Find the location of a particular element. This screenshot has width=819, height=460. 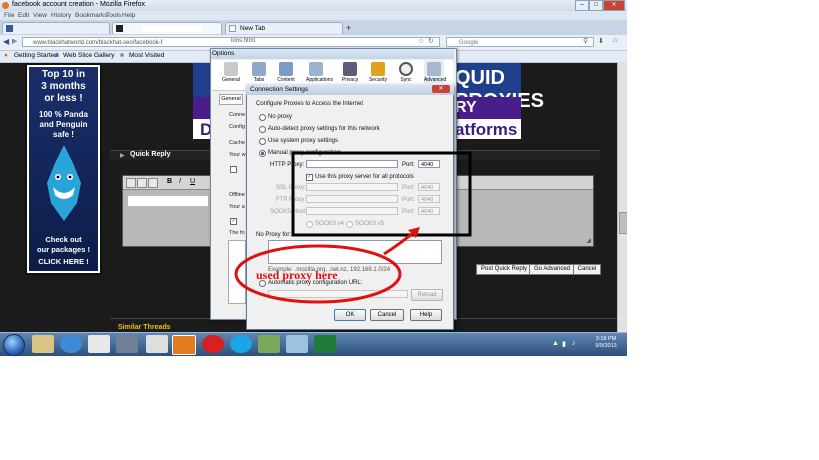

annotation-overlay is located at coordinates (353, 227).